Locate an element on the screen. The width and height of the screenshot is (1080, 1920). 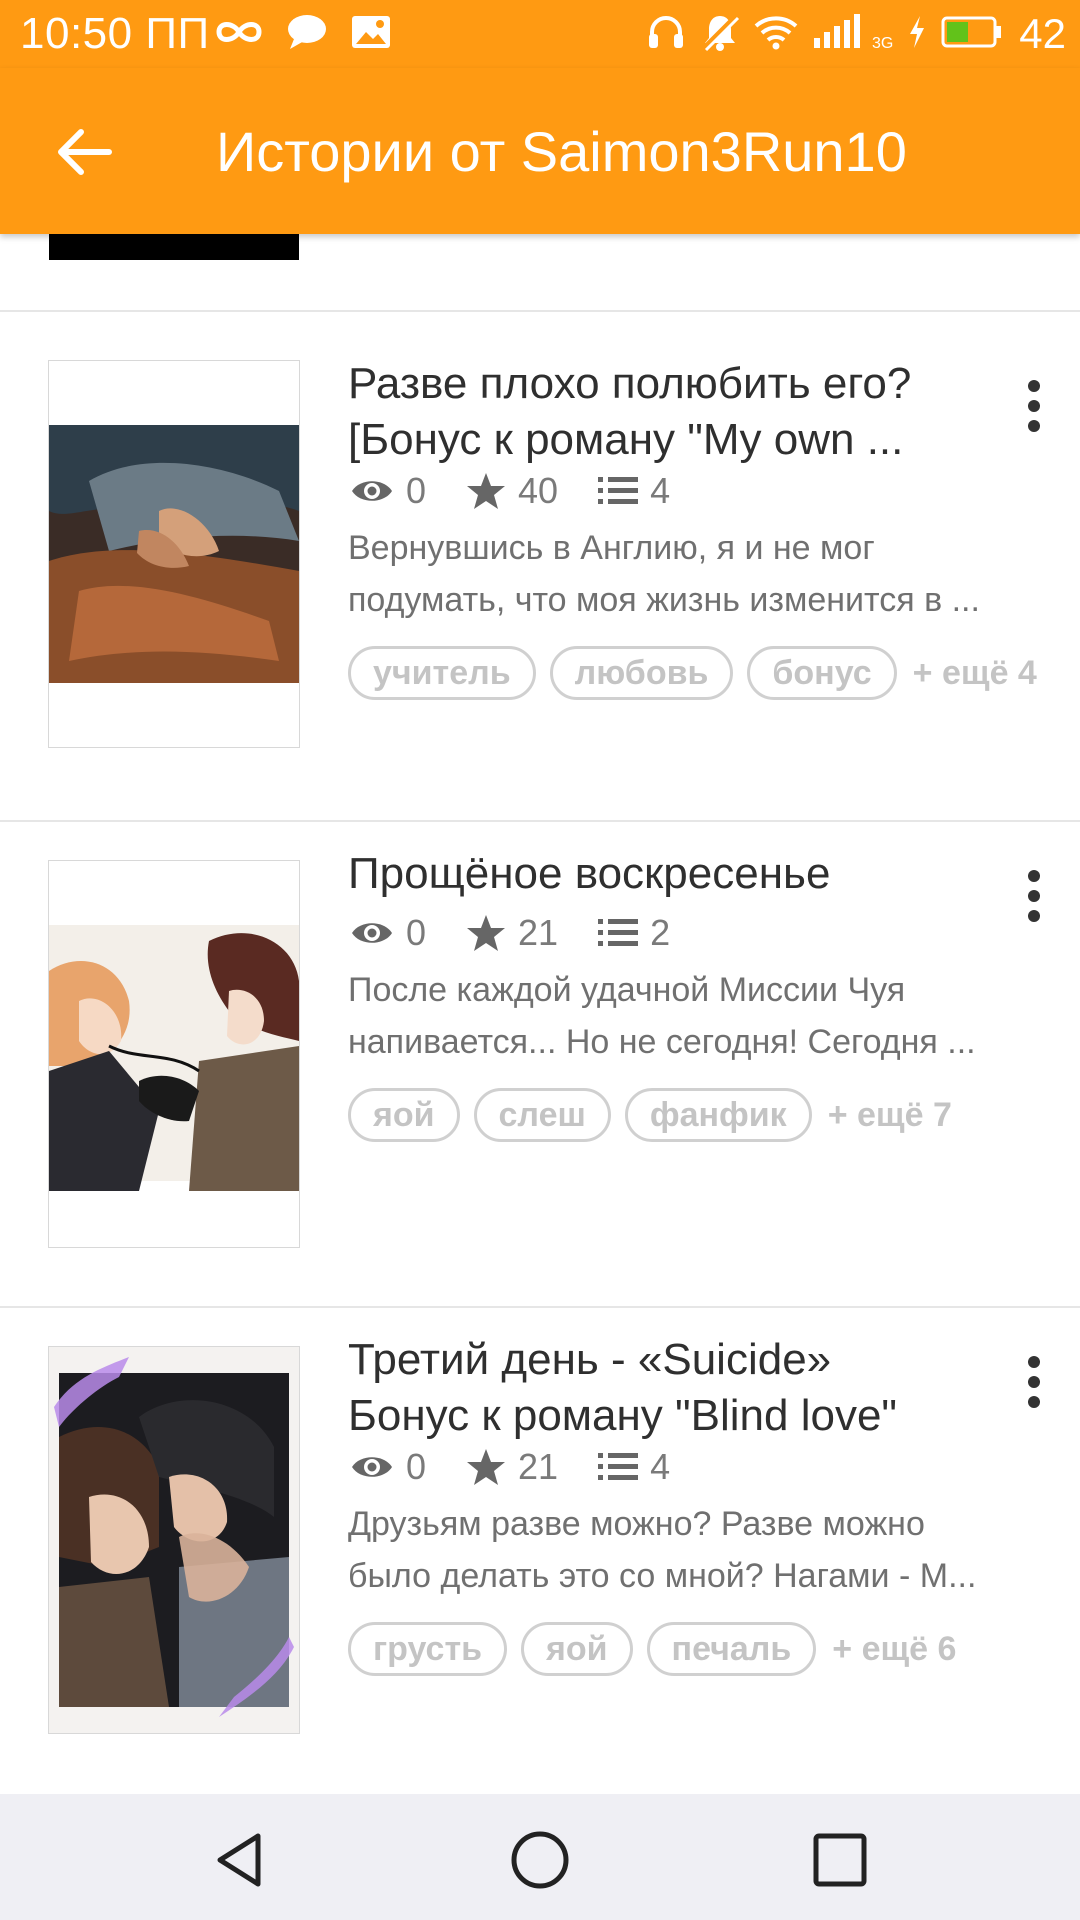
home-circle-icon is located at coordinates (540, 1860).